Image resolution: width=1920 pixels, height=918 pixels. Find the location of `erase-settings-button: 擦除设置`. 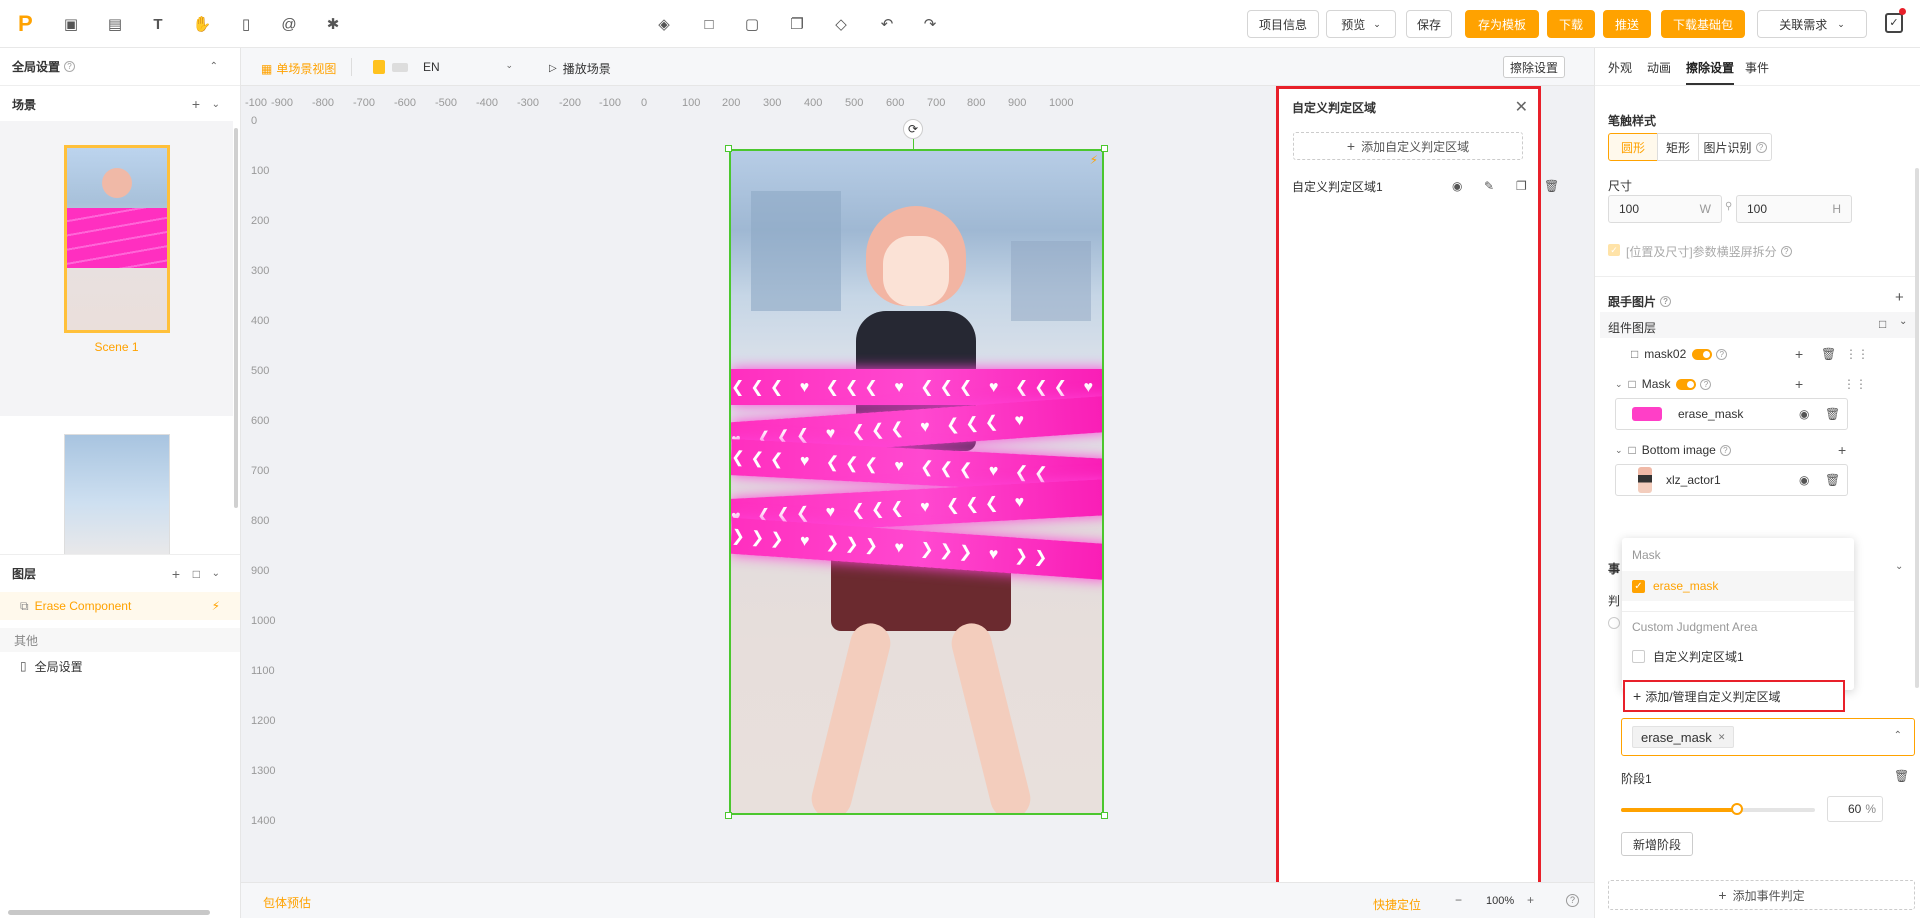

erase-settings-button: 擦除设置 is located at coordinates (1534, 67).